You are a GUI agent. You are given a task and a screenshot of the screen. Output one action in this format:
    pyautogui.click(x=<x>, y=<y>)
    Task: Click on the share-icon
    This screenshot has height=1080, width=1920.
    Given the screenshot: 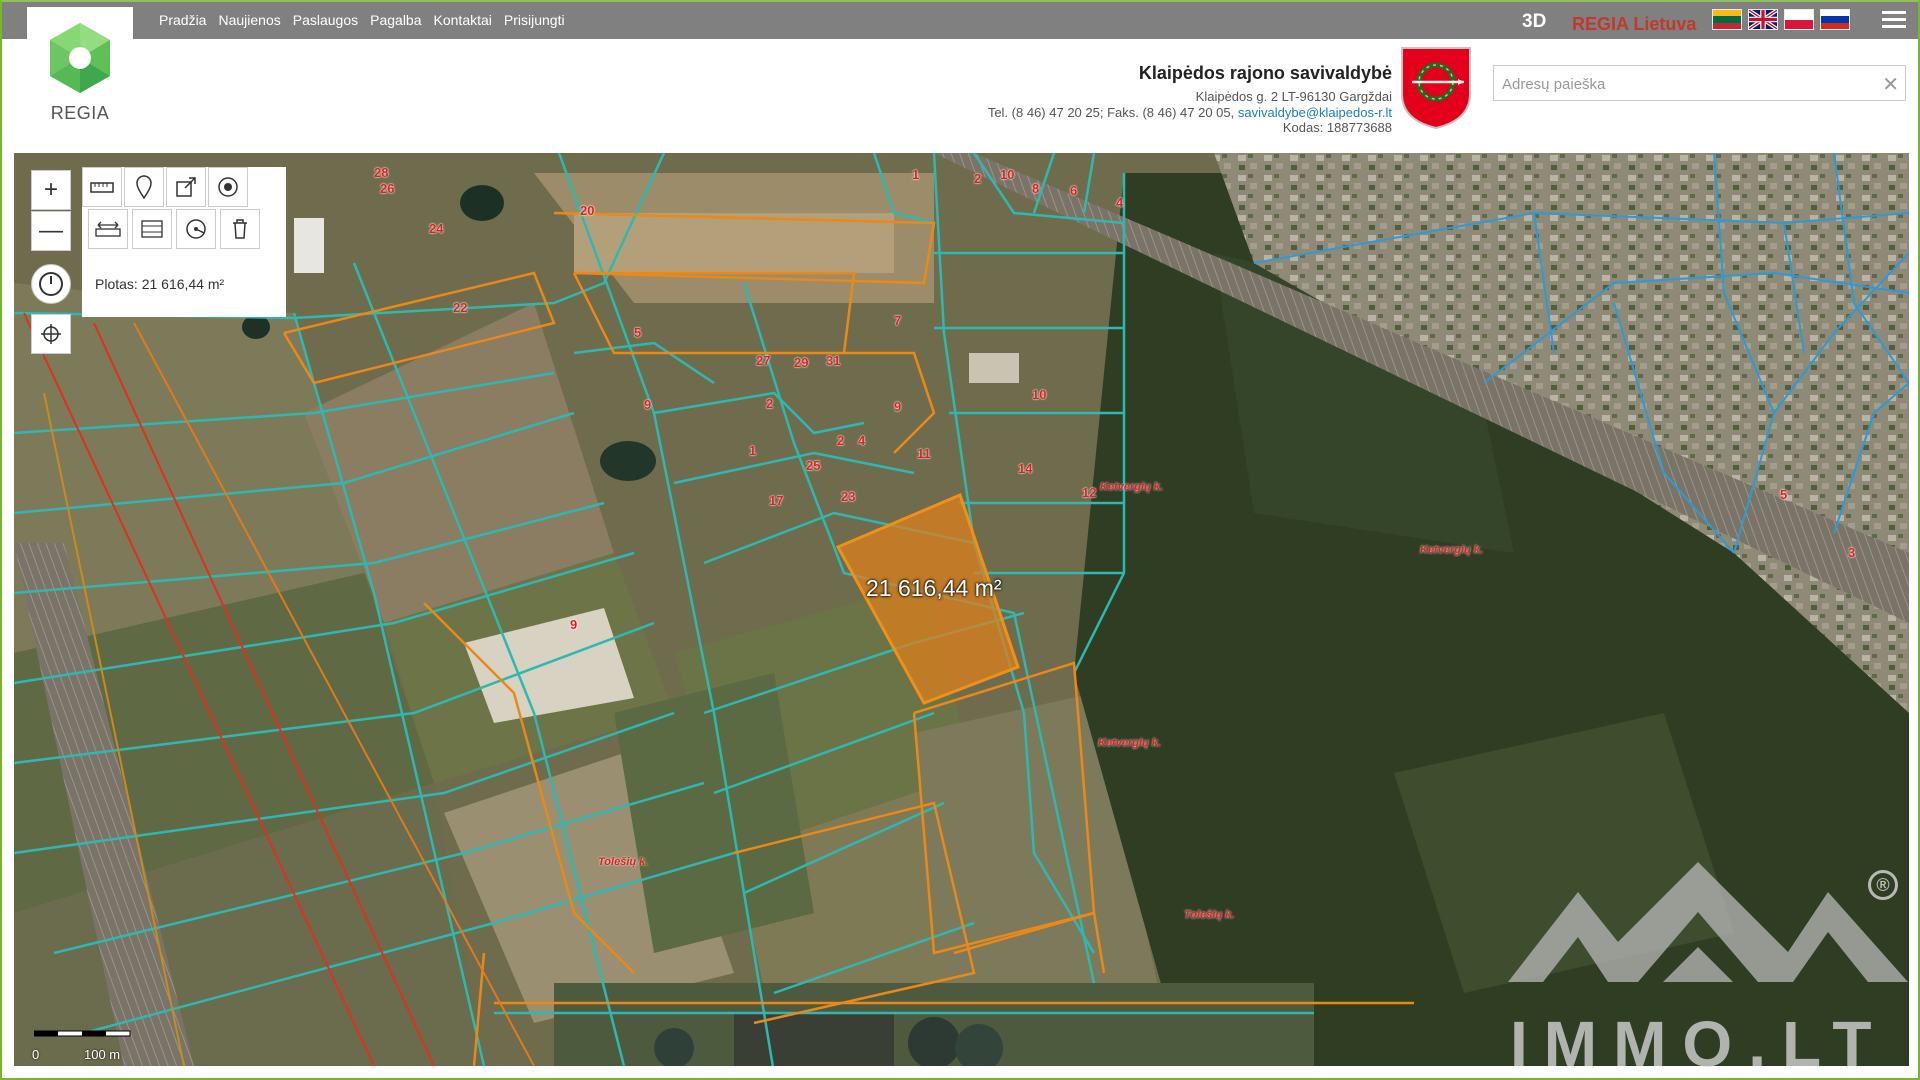 What is the action you would take?
    pyautogui.click(x=186, y=187)
    